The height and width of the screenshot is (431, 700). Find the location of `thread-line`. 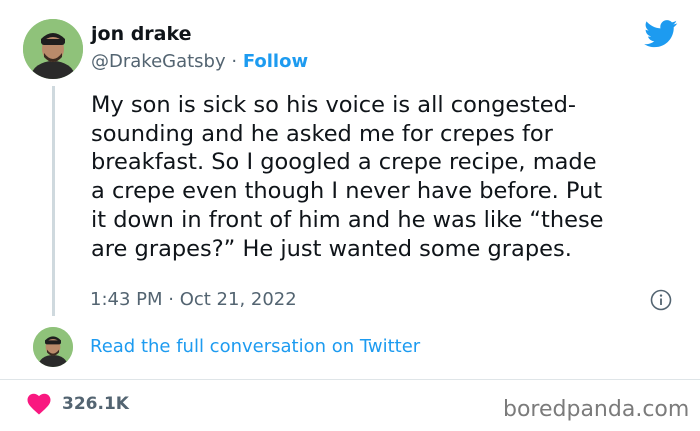

thread-line is located at coordinates (53, 201).